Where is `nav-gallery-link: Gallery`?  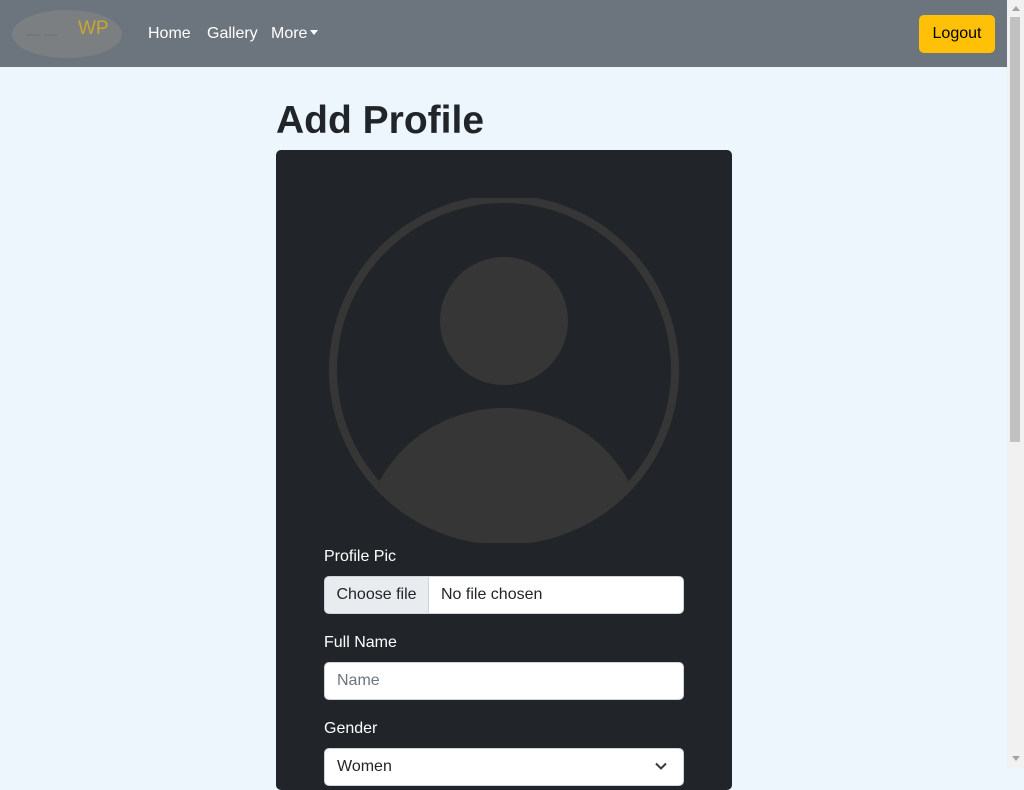 nav-gallery-link: Gallery is located at coordinates (232, 34).